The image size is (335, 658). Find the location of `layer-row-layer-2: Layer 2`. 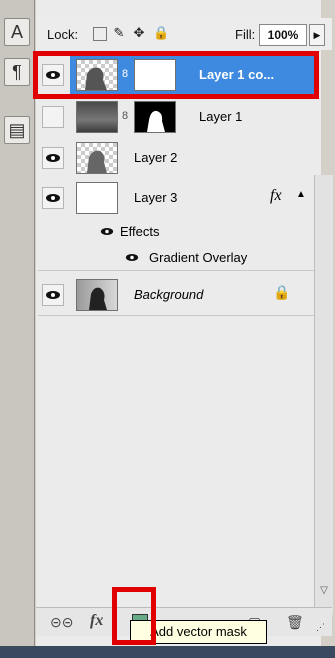

layer-row-layer-2: Layer 2 is located at coordinates (176, 158).